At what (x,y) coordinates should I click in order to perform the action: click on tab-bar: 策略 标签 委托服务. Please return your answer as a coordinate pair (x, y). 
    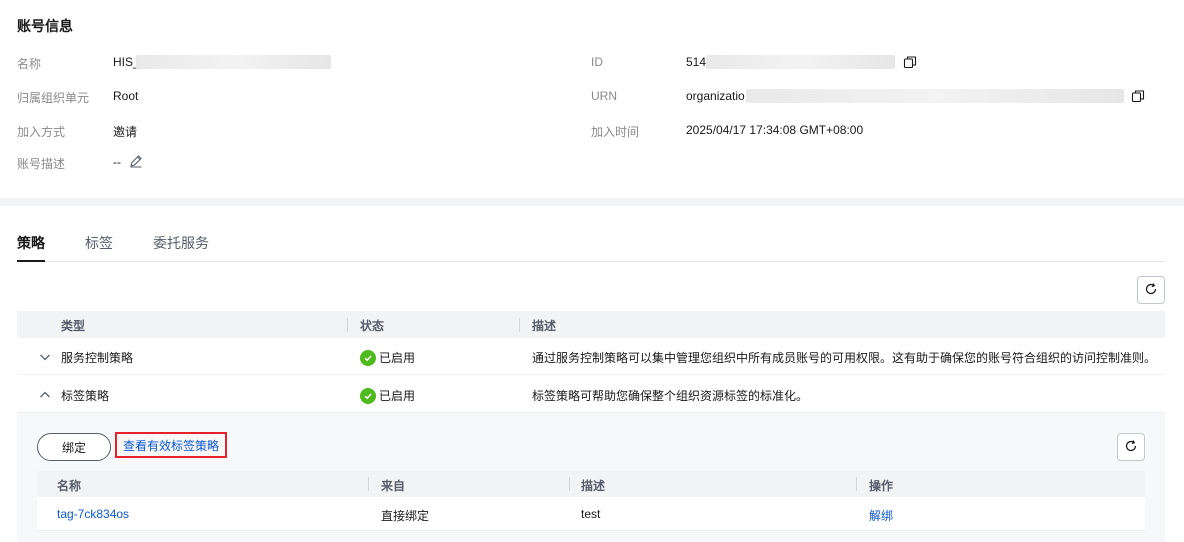
    Looking at the image, I should click on (591, 242).